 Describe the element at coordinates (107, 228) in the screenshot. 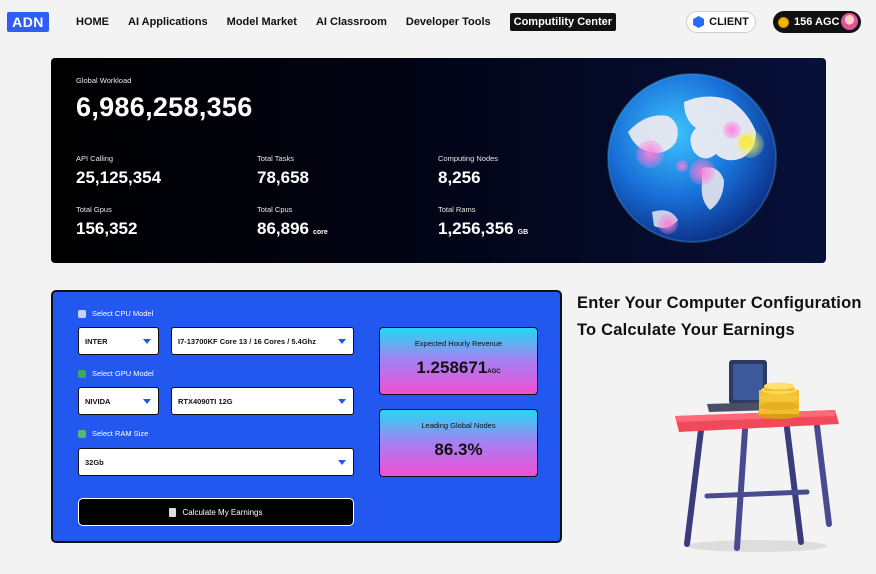

I see `stat-value: 156,352` at that location.